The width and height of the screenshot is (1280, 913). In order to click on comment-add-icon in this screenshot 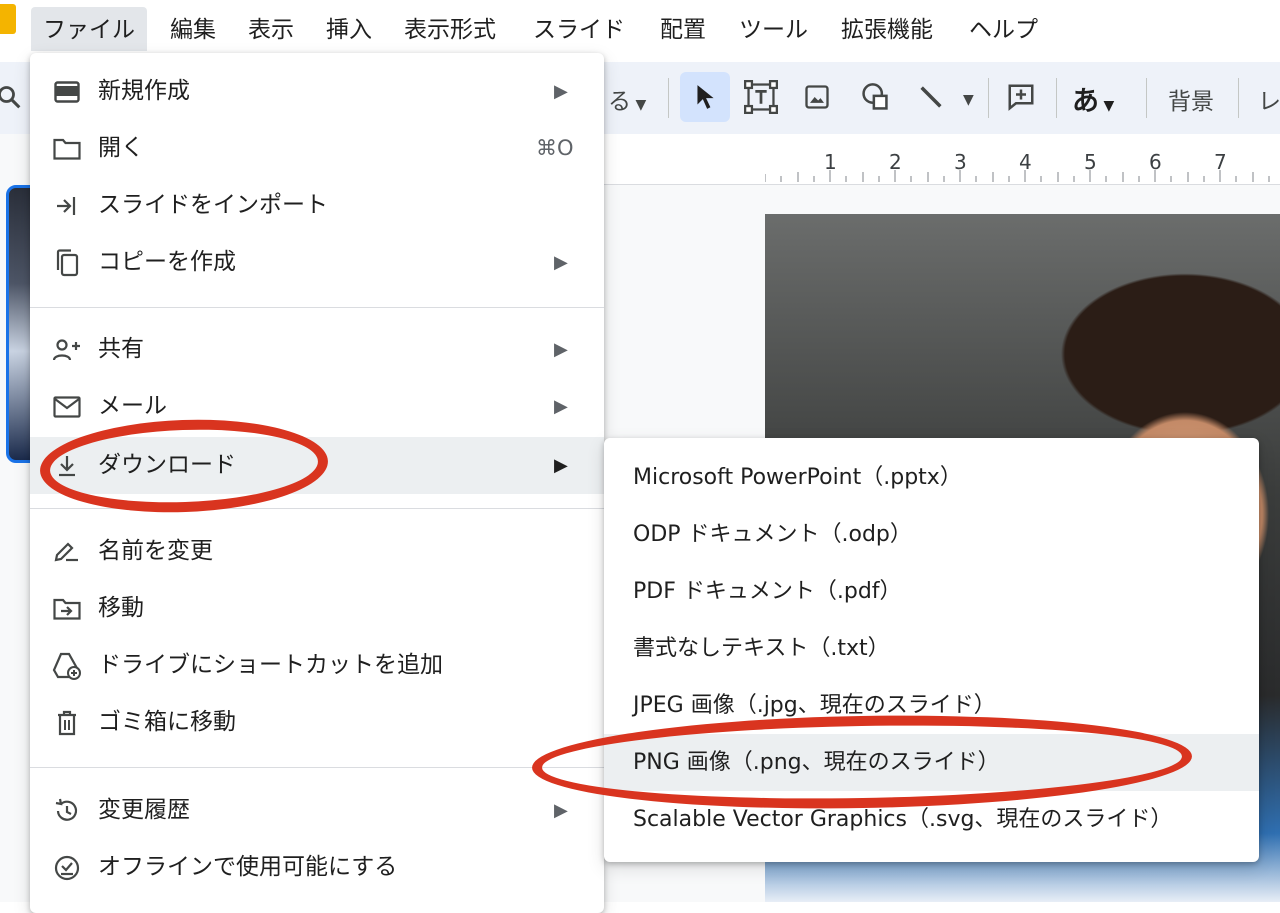, I will do `click(1021, 97)`.